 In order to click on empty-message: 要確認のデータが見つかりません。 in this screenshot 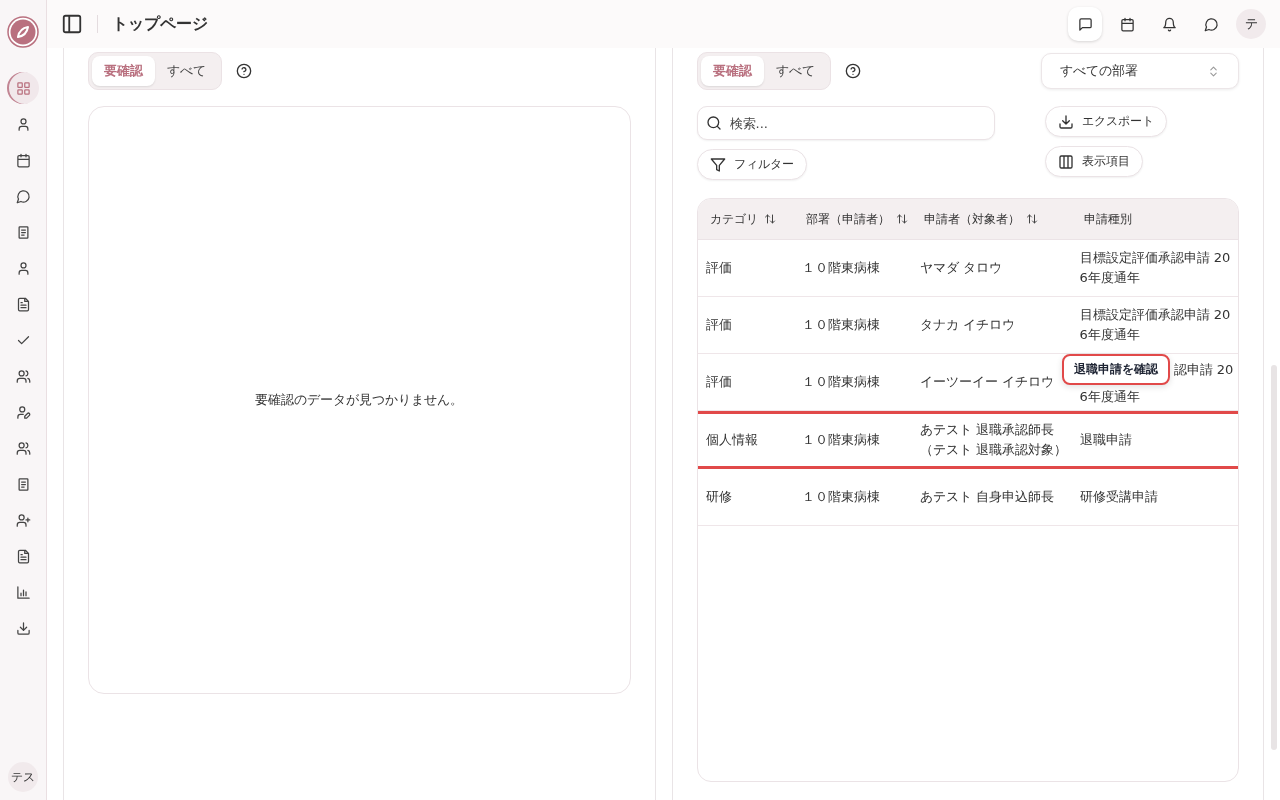, I will do `click(359, 400)`.